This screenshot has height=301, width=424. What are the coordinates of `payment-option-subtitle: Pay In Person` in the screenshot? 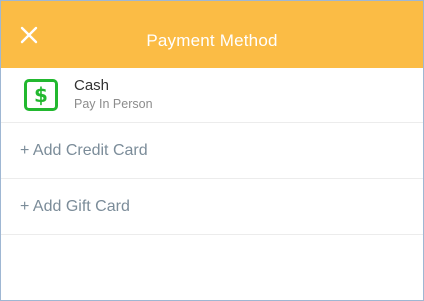 It's located at (113, 104).